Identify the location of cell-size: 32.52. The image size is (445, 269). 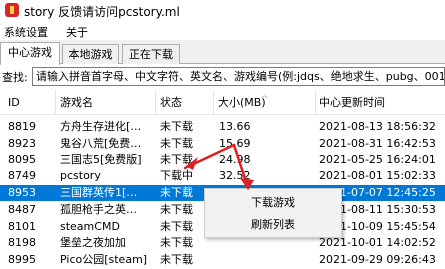
(235, 175).